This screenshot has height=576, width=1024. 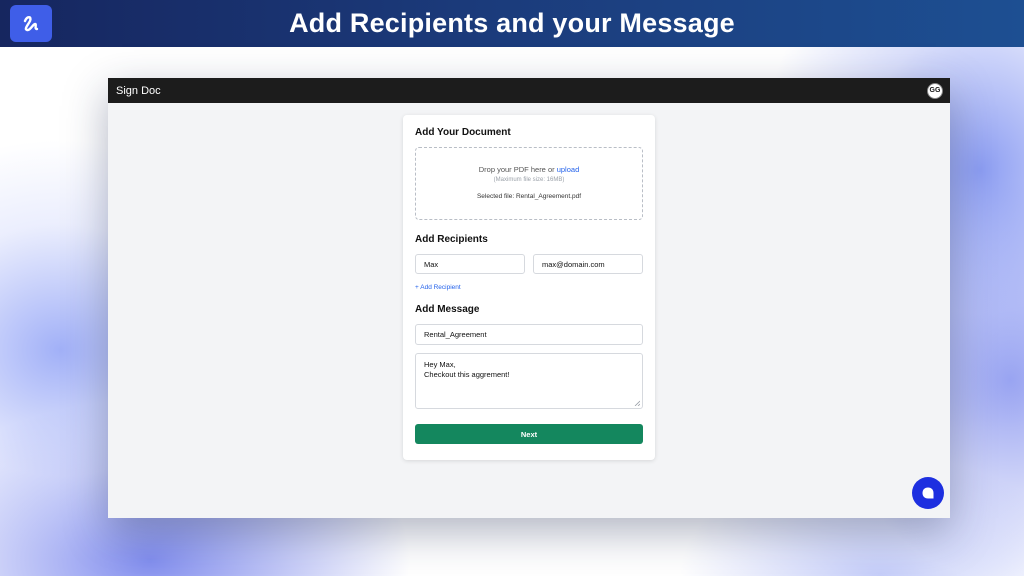 What do you see at coordinates (529, 434) in the screenshot?
I see `next-button: Next` at bounding box center [529, 434].